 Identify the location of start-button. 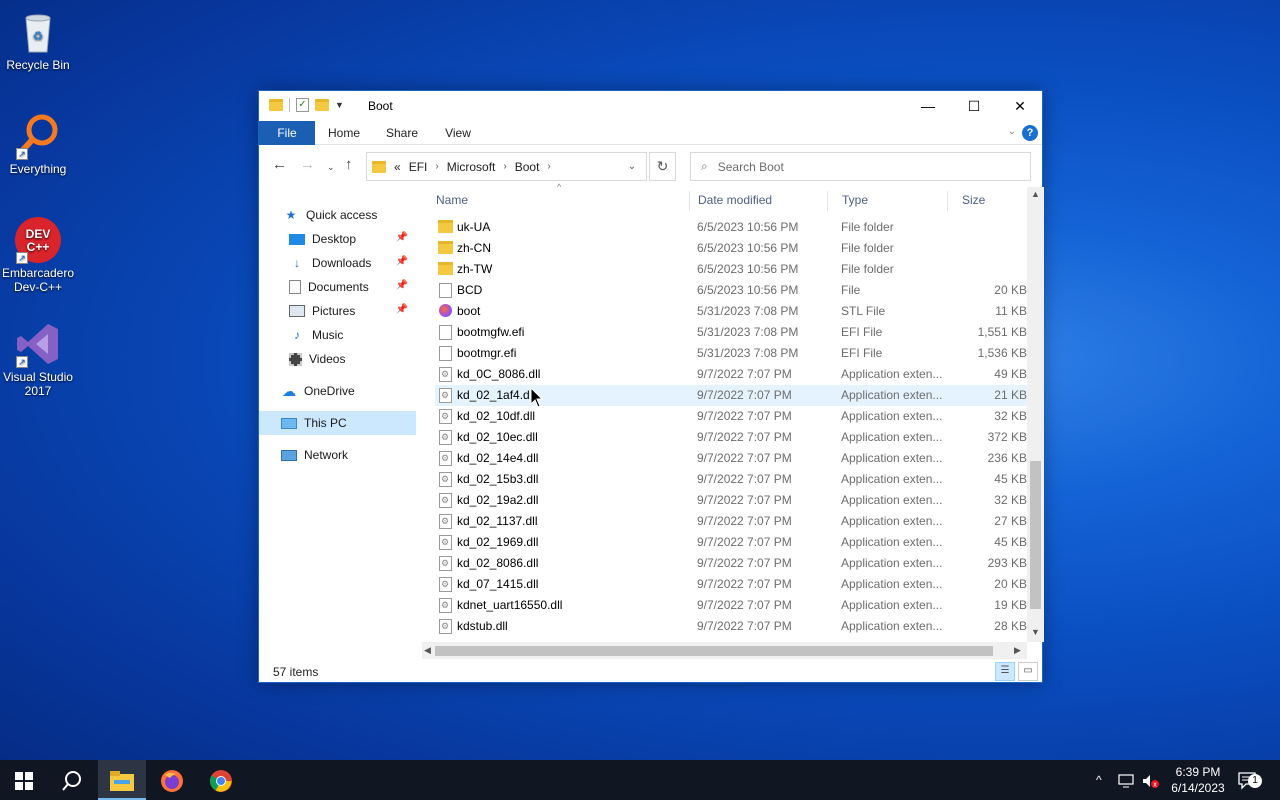
(24, 780).